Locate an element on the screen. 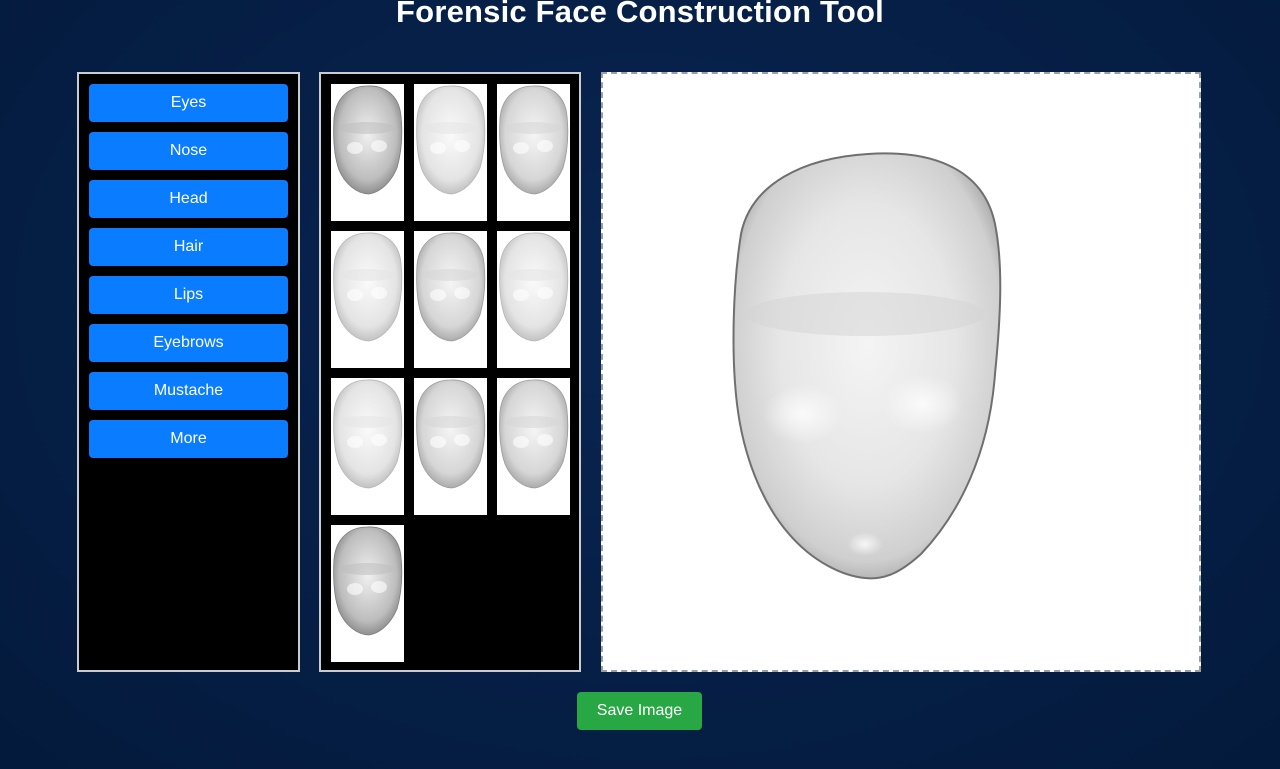  brow-shade is located at coordinates (865, 314).